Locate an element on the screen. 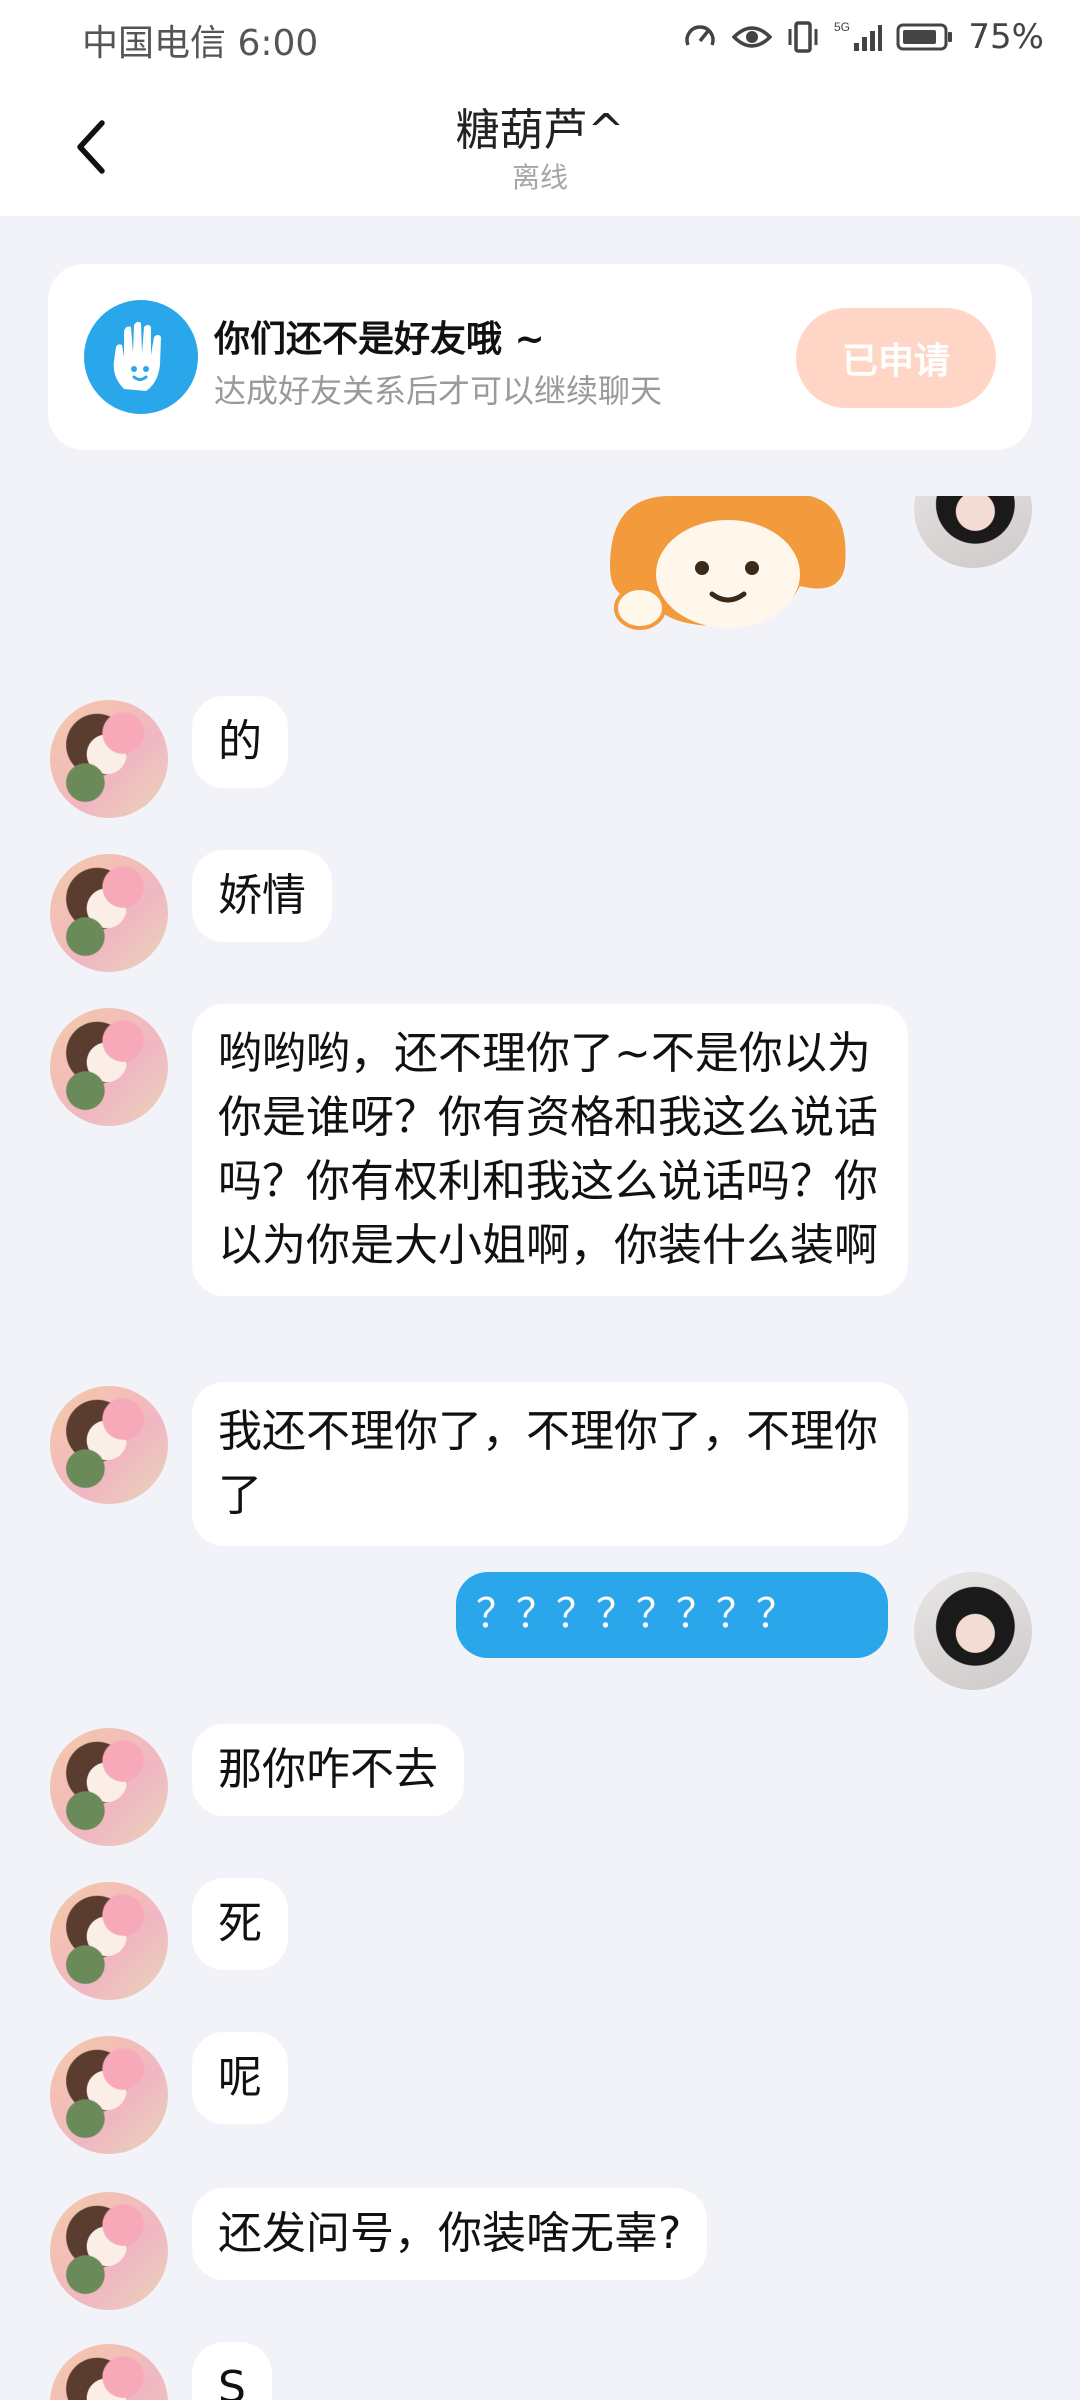 This screenshot has height=2400, width=1080. message-bubble: 死 is located at coordinates (240, 1924).